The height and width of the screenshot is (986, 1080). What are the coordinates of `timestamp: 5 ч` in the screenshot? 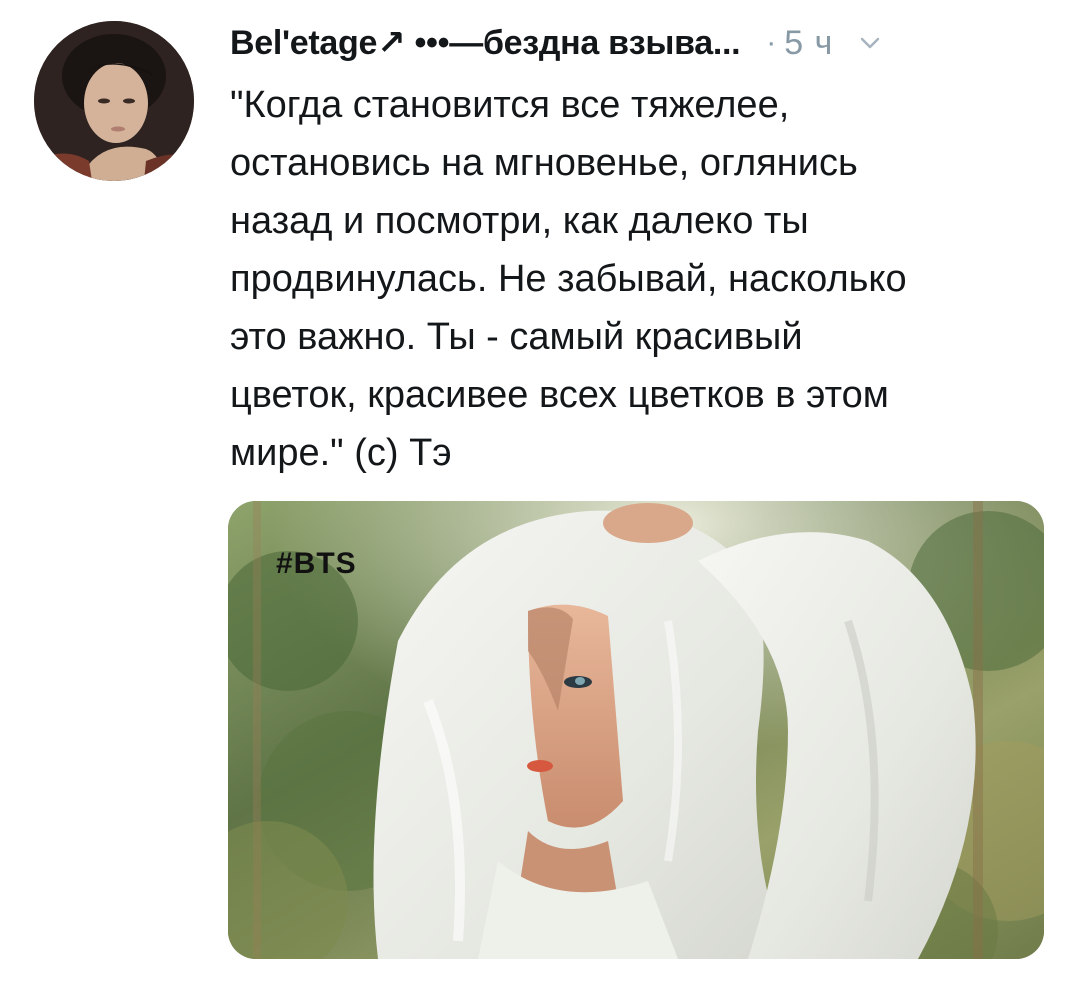 It's located at (808, 43).